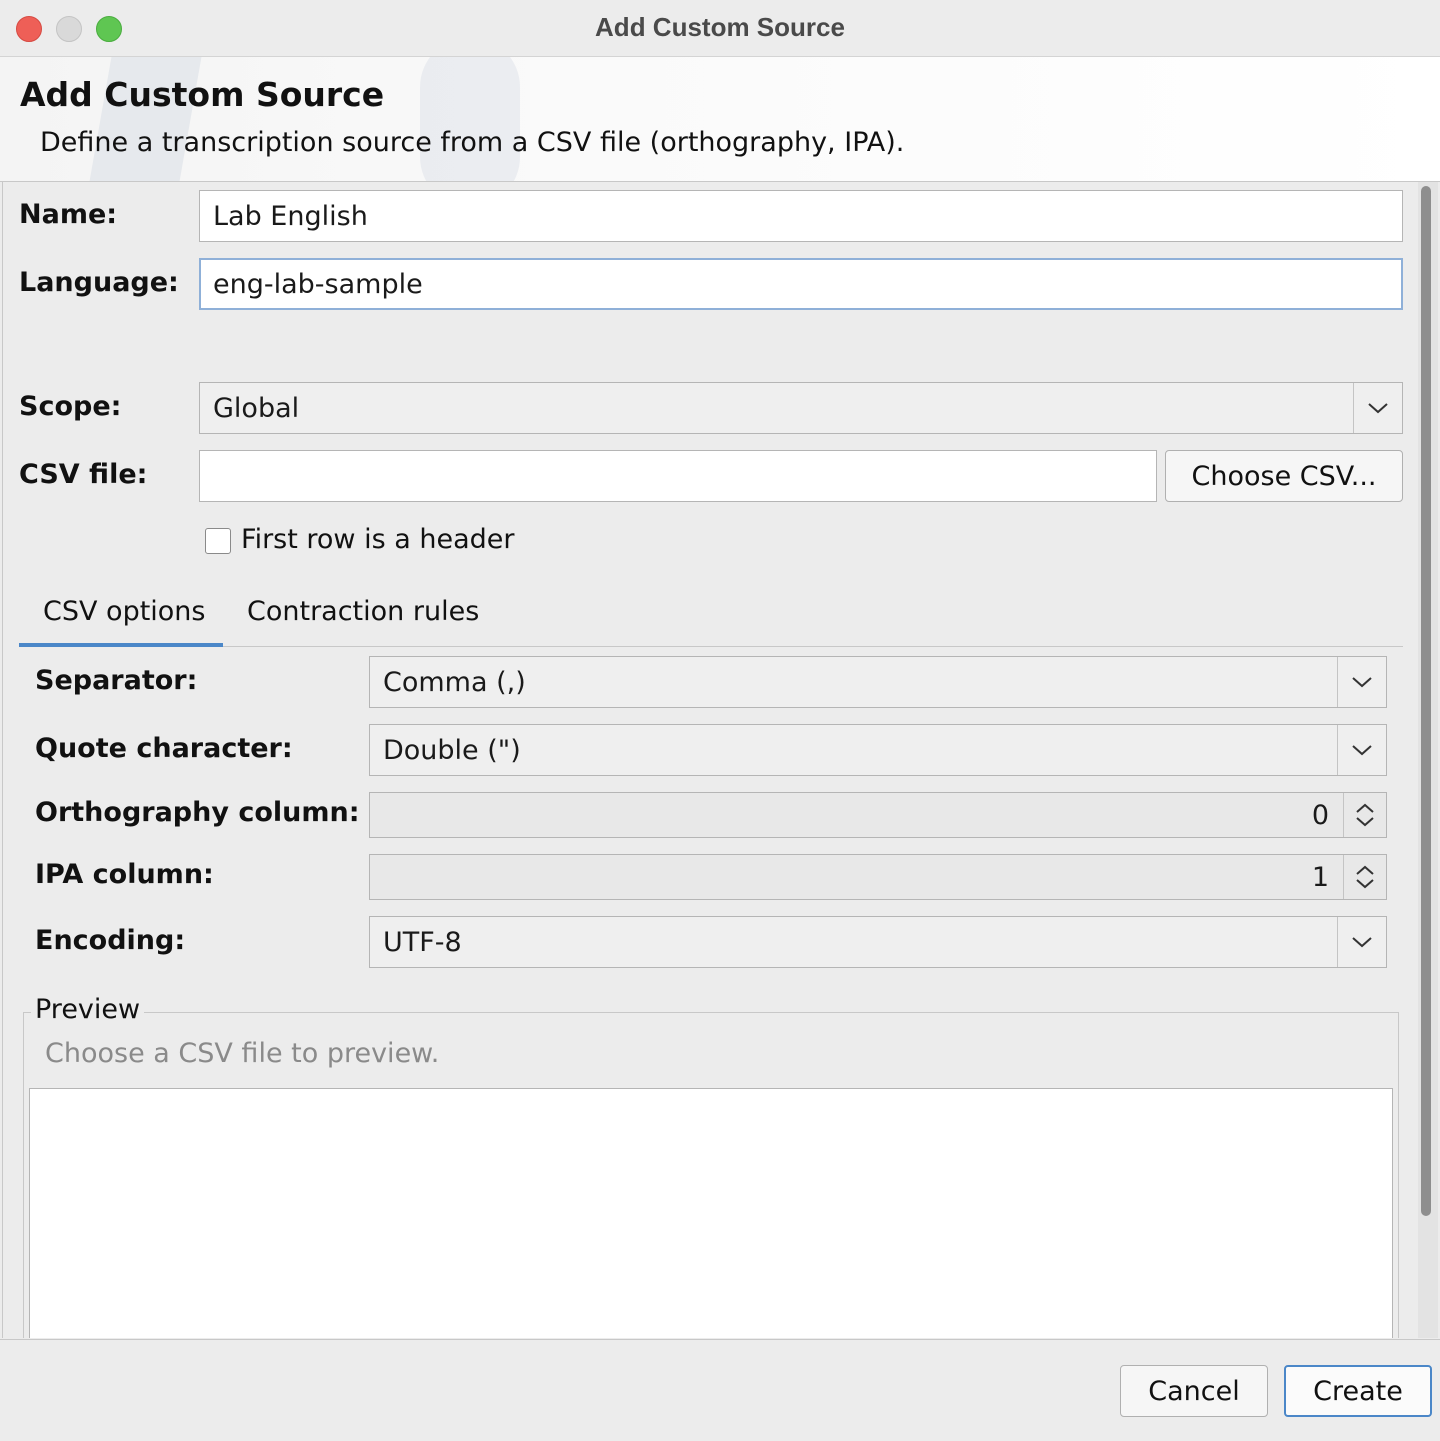 This screenshot has width=1440, height=1441. Describe the element at coordinates (1320, 815) in the screenshot. I see `orthography-column-value: 0` at that location.